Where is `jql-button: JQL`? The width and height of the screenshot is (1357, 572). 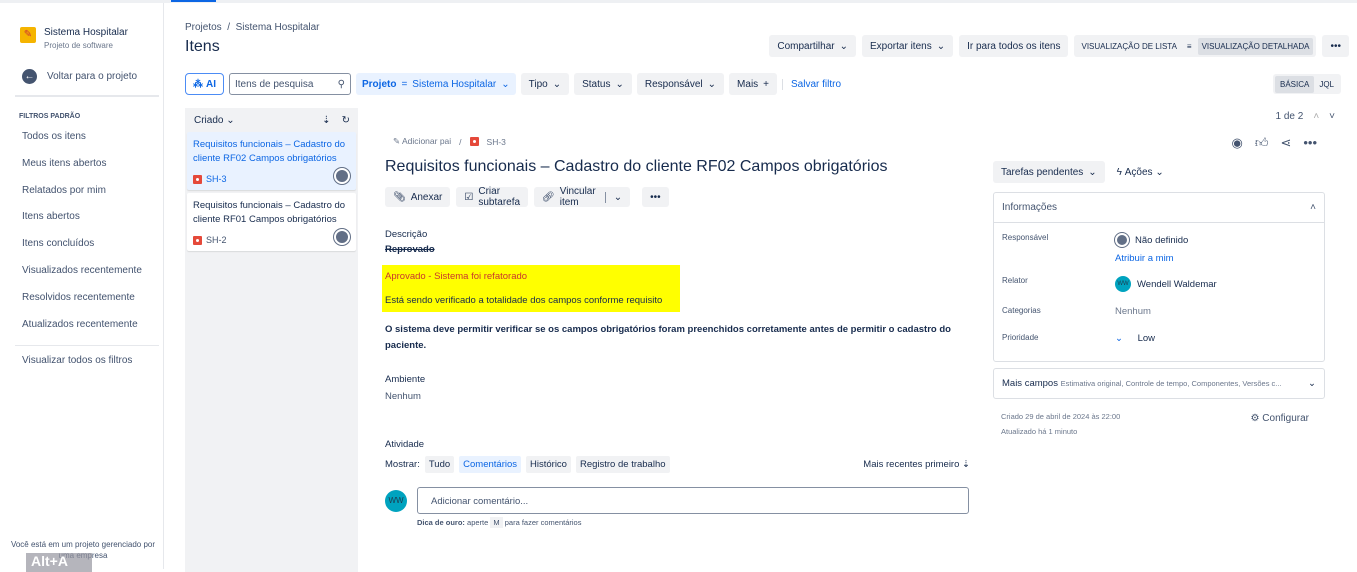
jql-button: JQL is located at coordinates (1326, 84).